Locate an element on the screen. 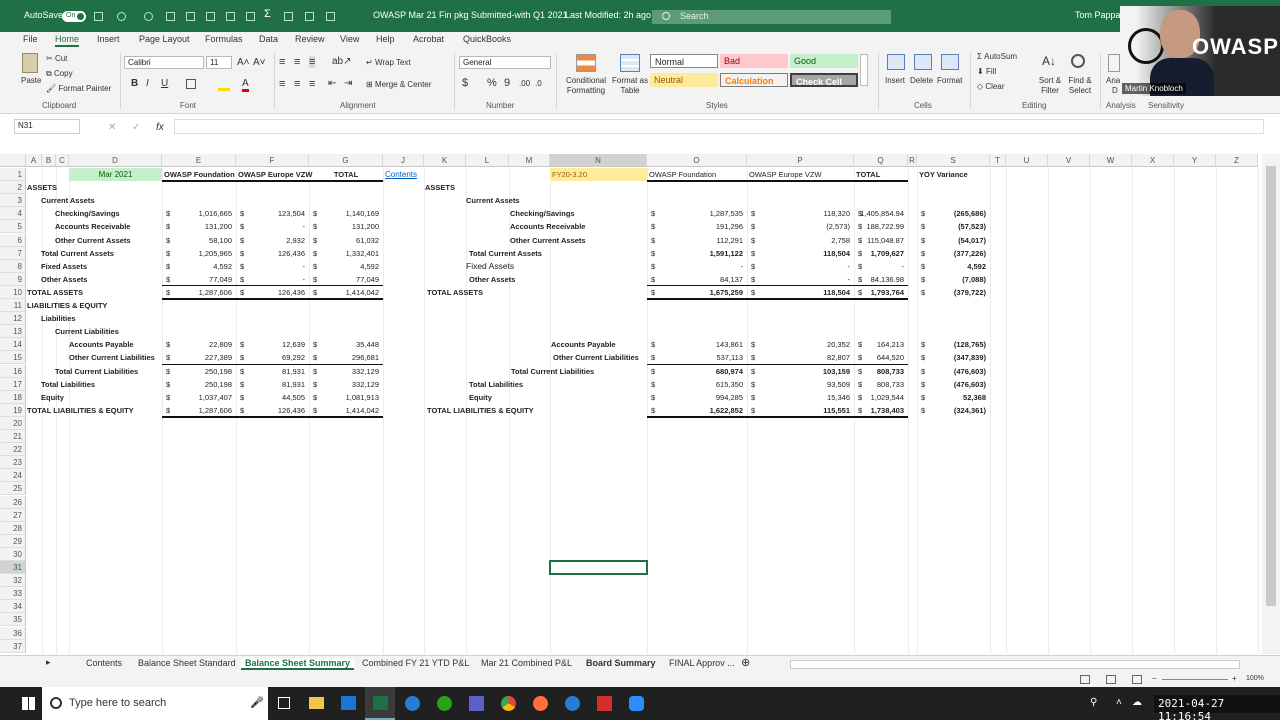 Image resolution: width=1280 pixels, height=723 pixels. align-bottom-icon: ≡ is located at coordinates (312, 62).